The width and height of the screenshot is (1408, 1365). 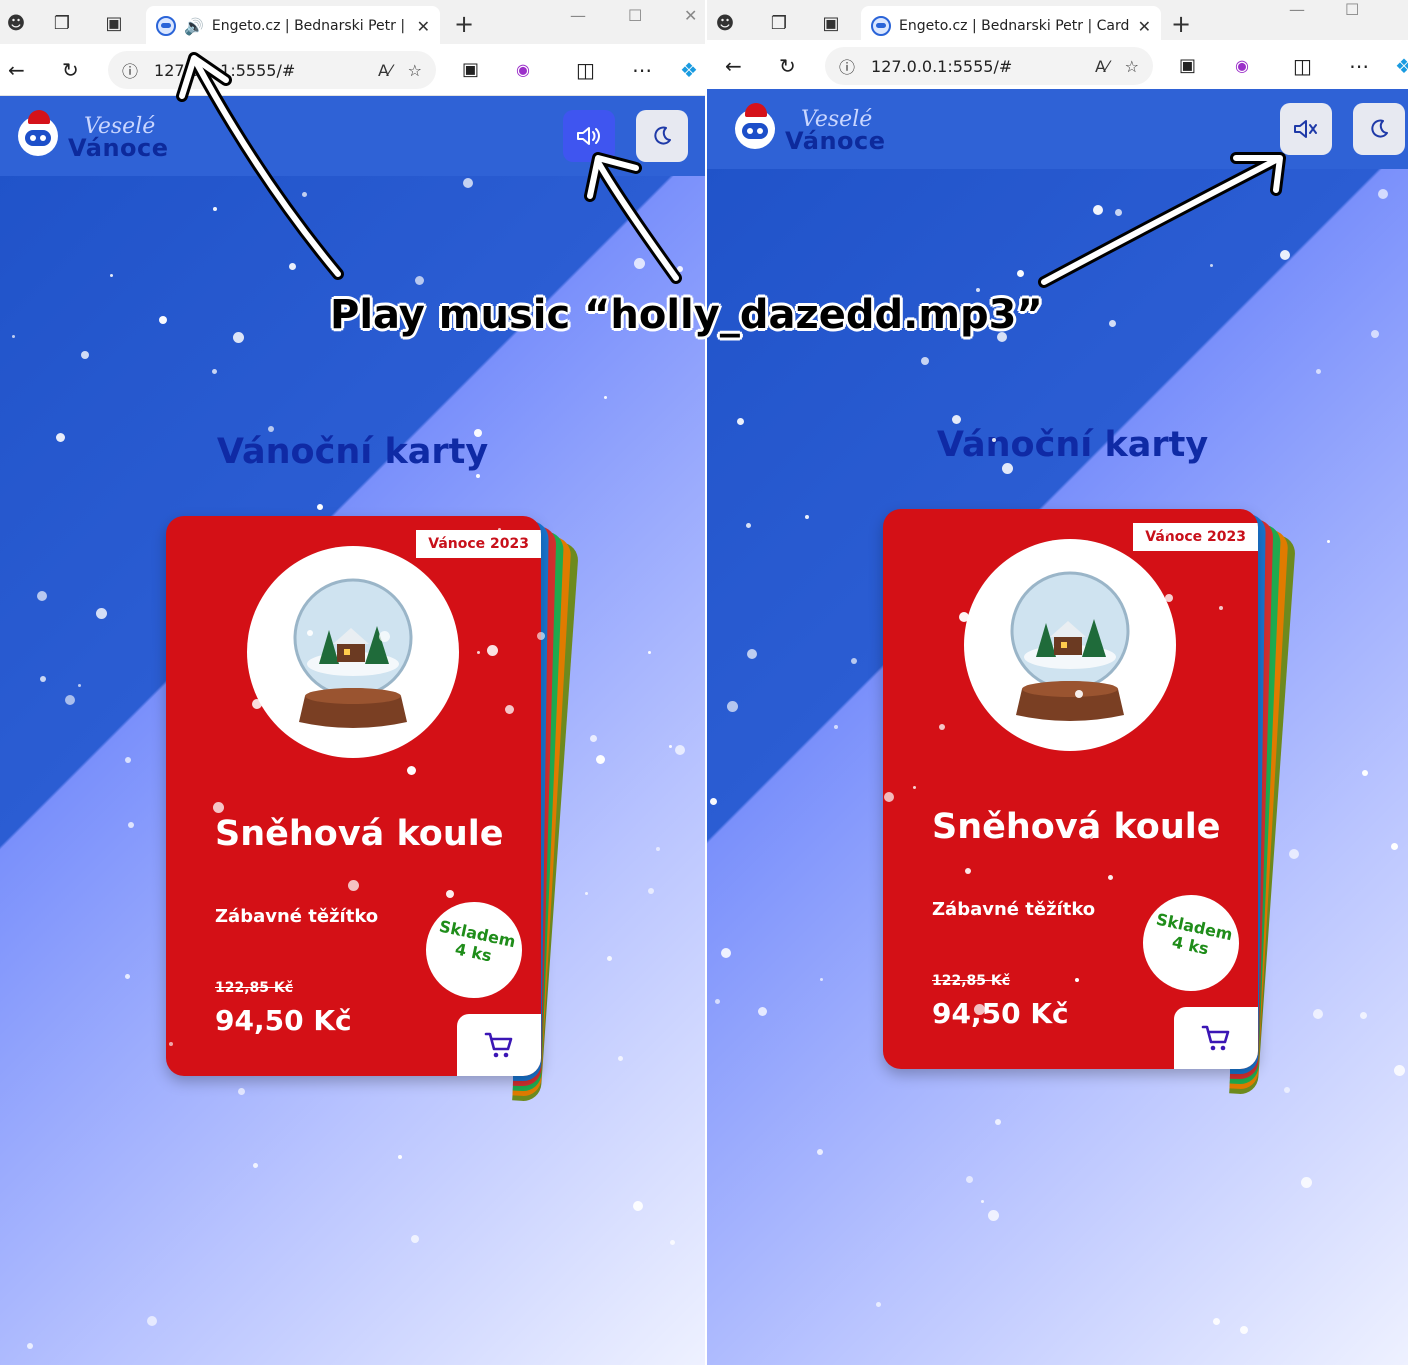 I want to click on snow-globe-image, so click(x=353, y=653).